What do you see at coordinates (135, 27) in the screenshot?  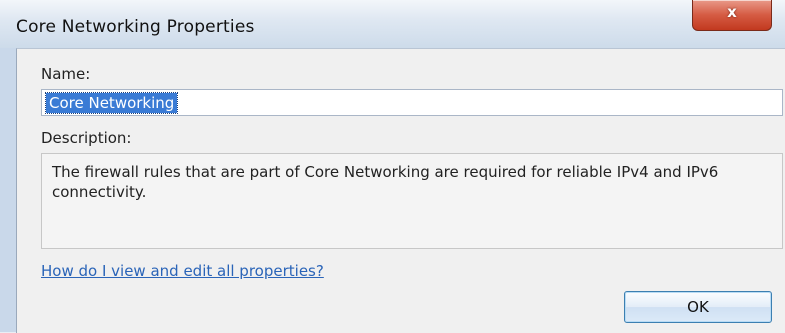 I see `dialog-title: Core Networking Properties` at bounding box center [135, 27].